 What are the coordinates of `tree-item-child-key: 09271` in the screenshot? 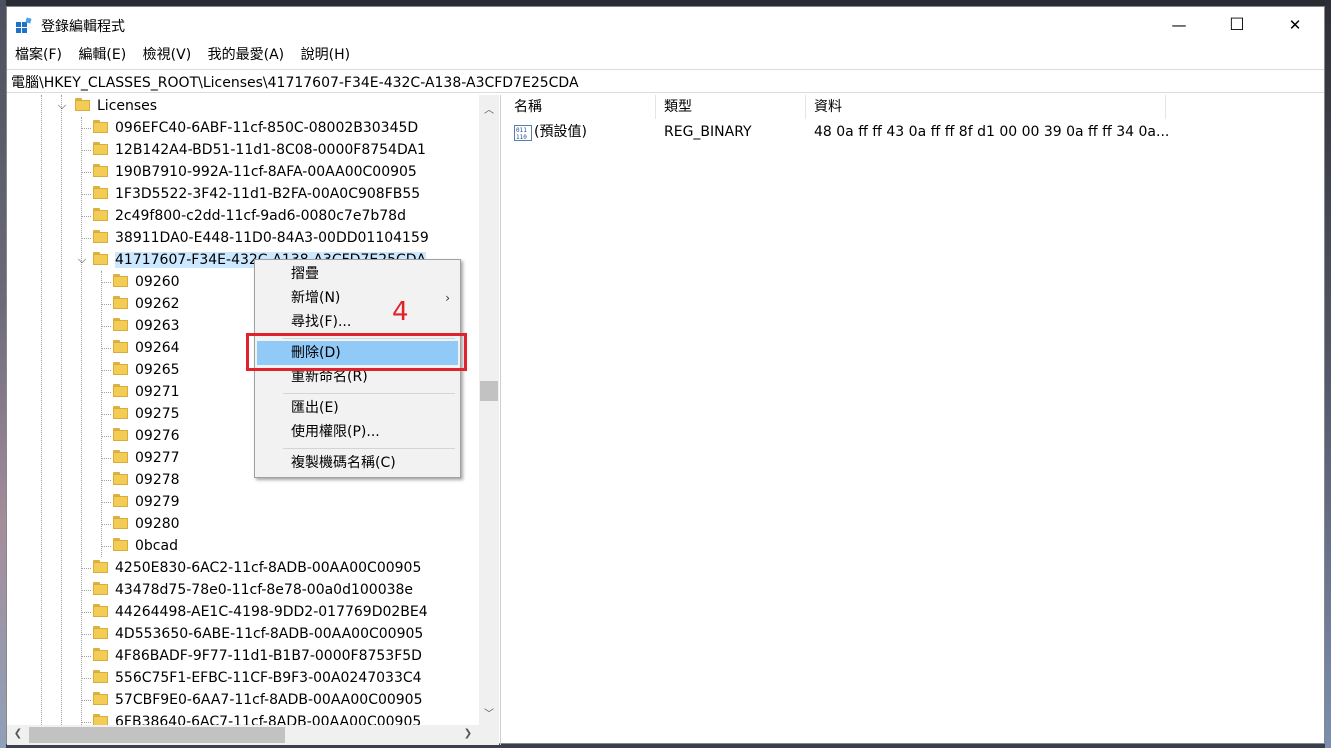 It's located at (146, 392).